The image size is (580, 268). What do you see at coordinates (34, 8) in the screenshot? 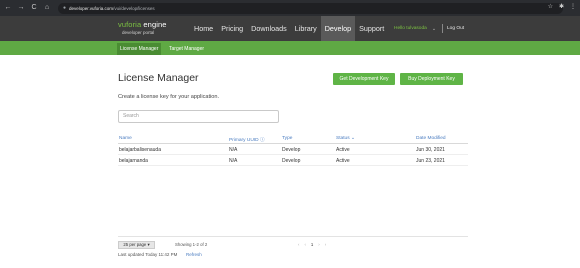
I see `reload-icon: C` at bounding box center [34, 8].